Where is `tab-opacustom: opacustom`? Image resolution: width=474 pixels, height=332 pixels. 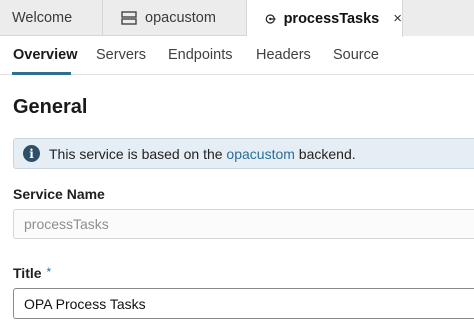 tab-opacustom: opacustom is located at coordinates (175, 18).